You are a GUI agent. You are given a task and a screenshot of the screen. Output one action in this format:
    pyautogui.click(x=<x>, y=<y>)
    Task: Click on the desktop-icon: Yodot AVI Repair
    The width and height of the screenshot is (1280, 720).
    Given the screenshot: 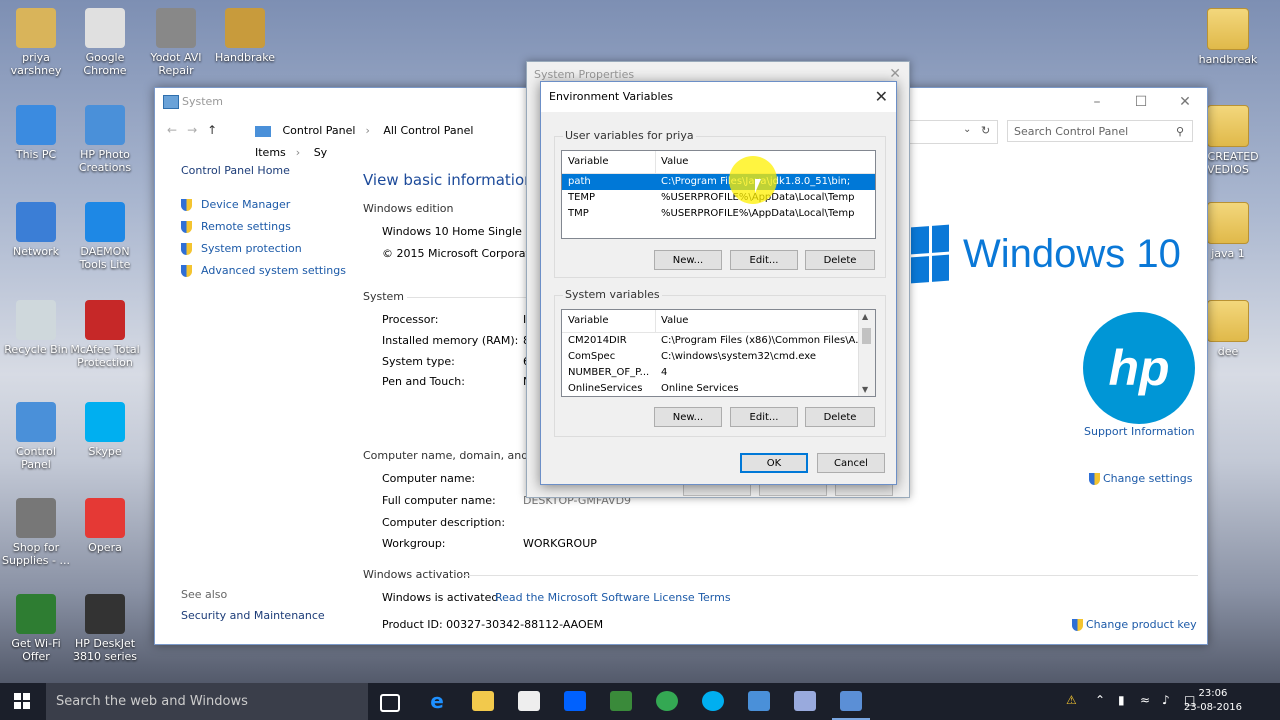 What is the action you would take?
    pyautogui.click(x=176, y=42)
    